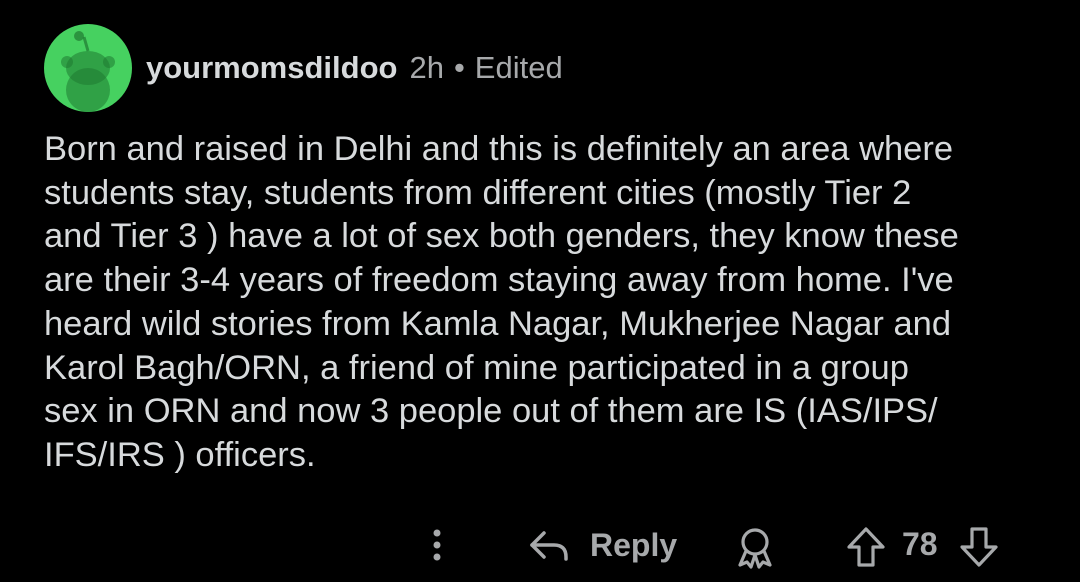  I want to click on upvote-arrow-icon, so click(866, 547).